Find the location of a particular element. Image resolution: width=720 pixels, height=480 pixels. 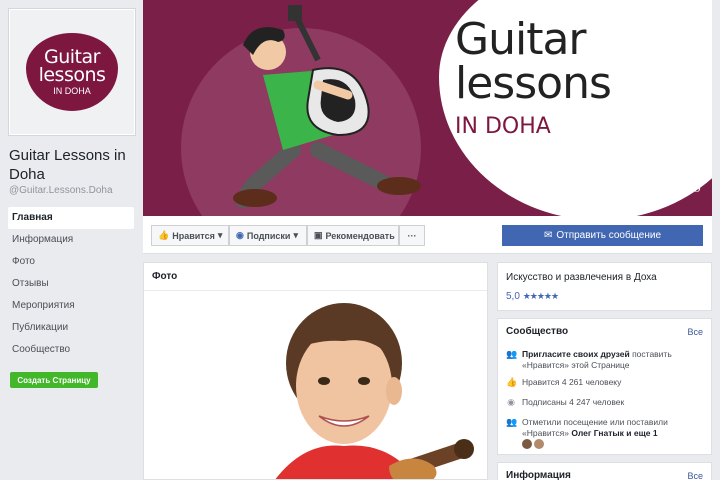

invite-friends-link: Пригласите своих друзей is located at coordinates (576, 354).